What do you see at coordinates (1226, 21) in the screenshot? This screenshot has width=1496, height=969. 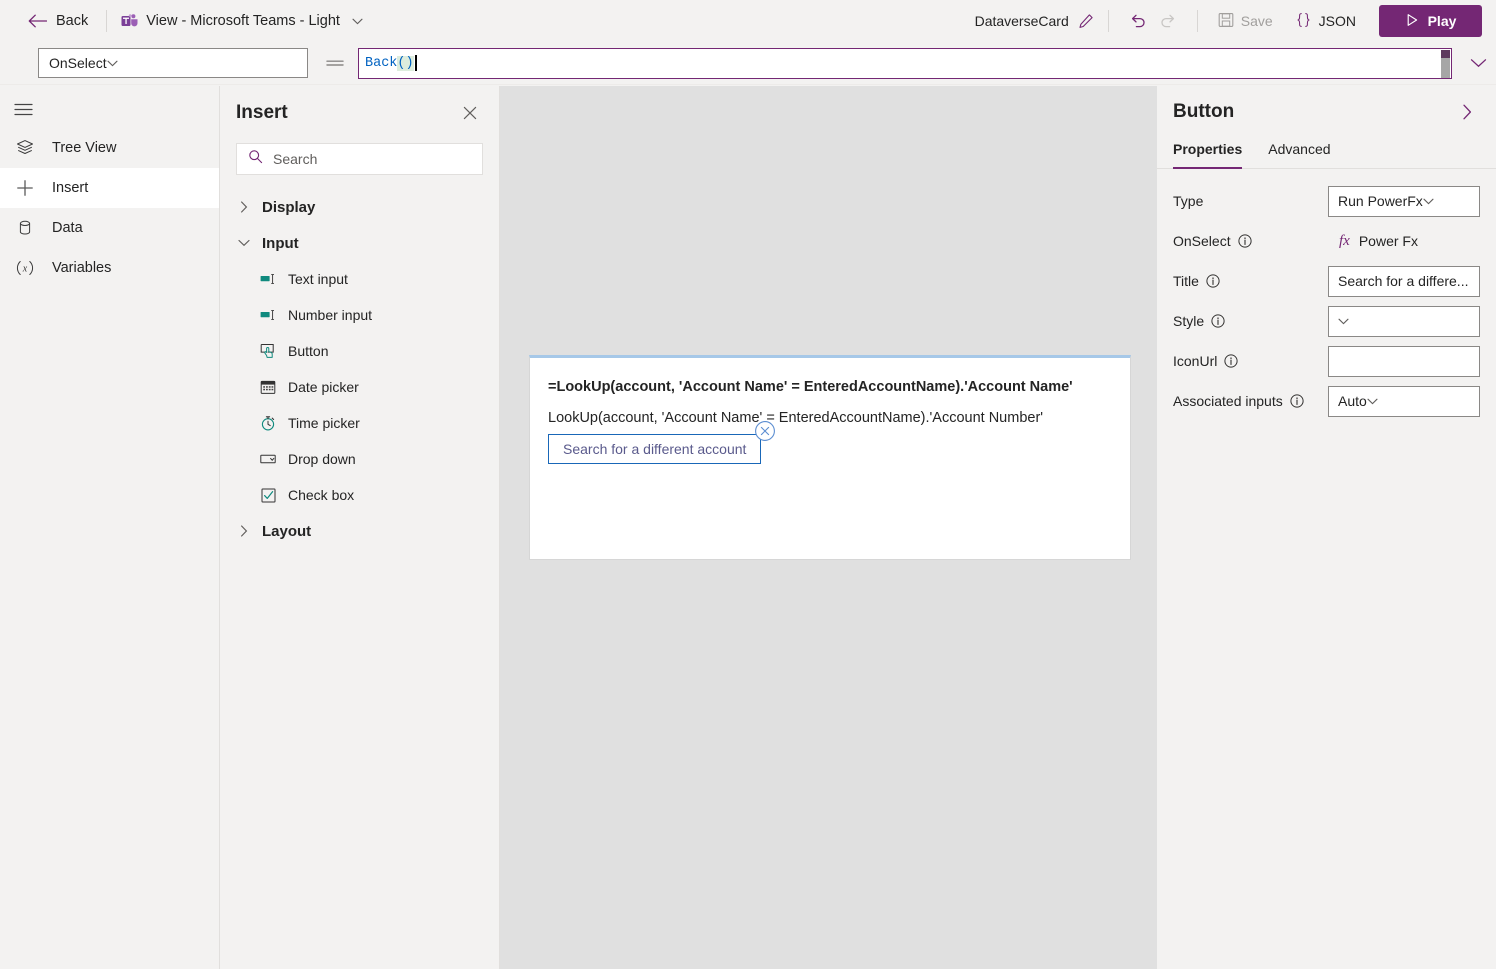 I see `save-floppy-icon` at bounding box center [1226, 21].